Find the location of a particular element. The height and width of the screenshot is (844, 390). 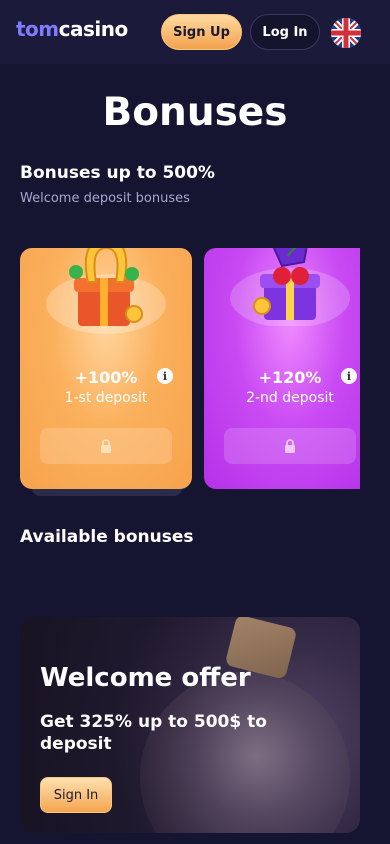

sign-up-button: Sign Up is located at coordinates (201, 32).